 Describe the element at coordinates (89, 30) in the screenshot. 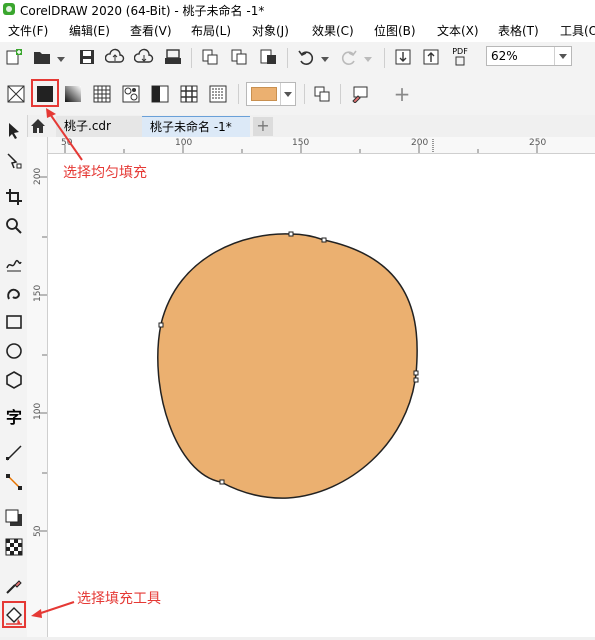

I see `menu-edit: 编辑(E)` at that location.